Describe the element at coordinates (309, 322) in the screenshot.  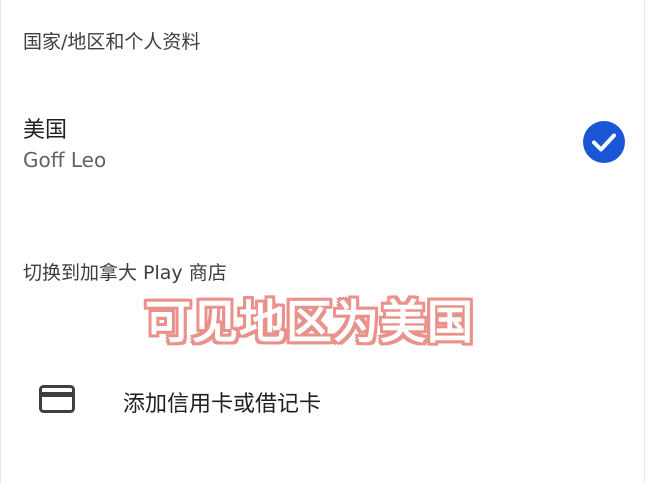
I see `overlay-caption: 可见地区为美国` at that location.